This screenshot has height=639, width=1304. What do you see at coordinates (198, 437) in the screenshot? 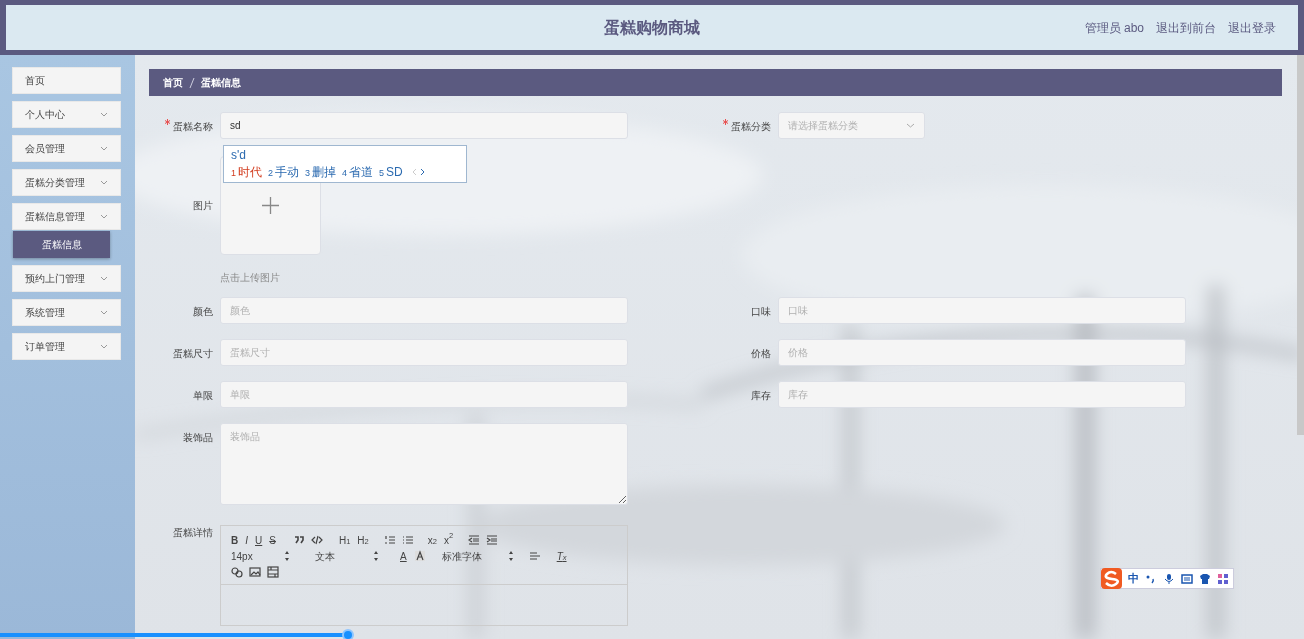
I see `field-label: 装饰品` at bounding box center [198, 437].